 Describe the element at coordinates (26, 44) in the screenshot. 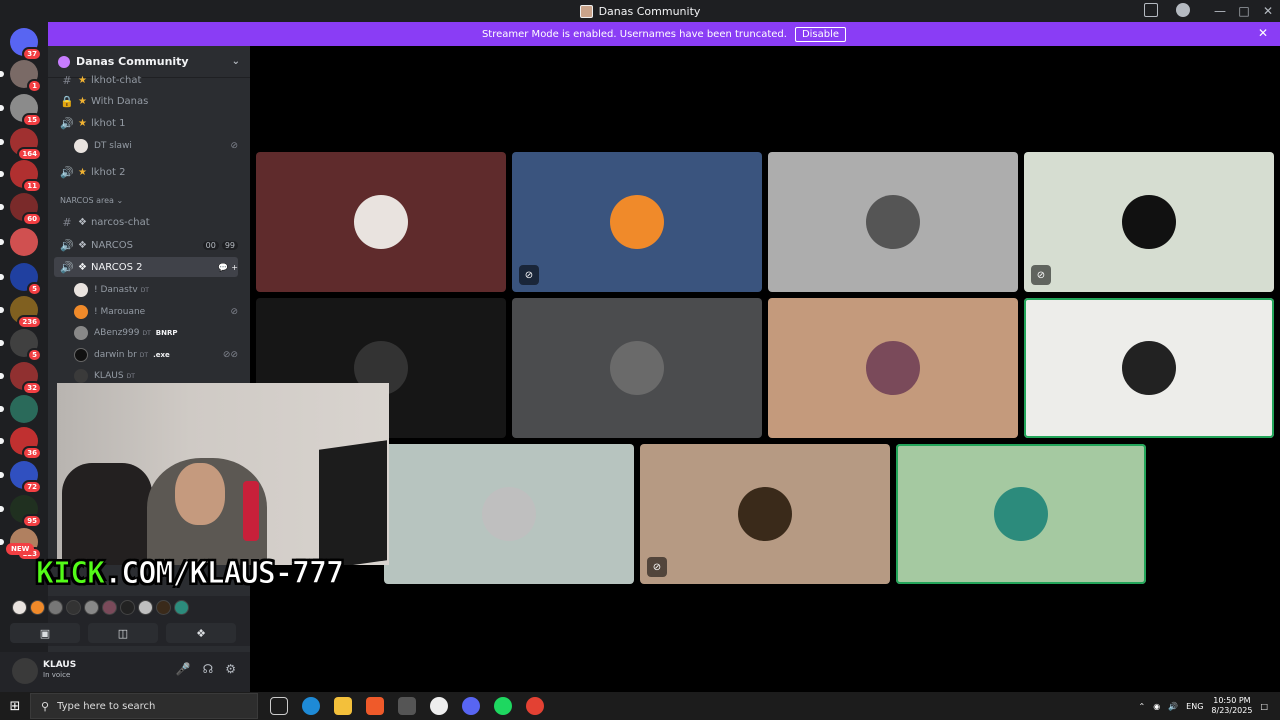

I see `direct-messages-button: 37` at that location.